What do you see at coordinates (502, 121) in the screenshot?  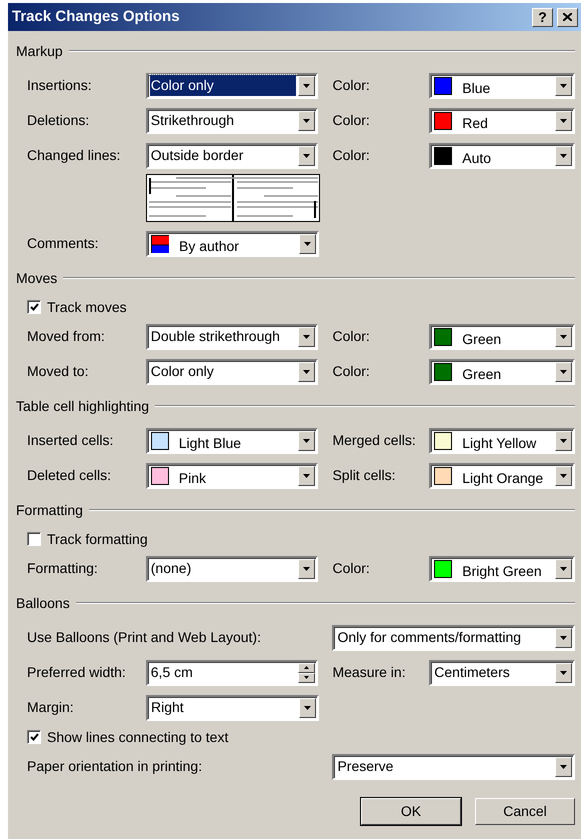 I see `dropdown: Red` at bounding box center [502, 121].